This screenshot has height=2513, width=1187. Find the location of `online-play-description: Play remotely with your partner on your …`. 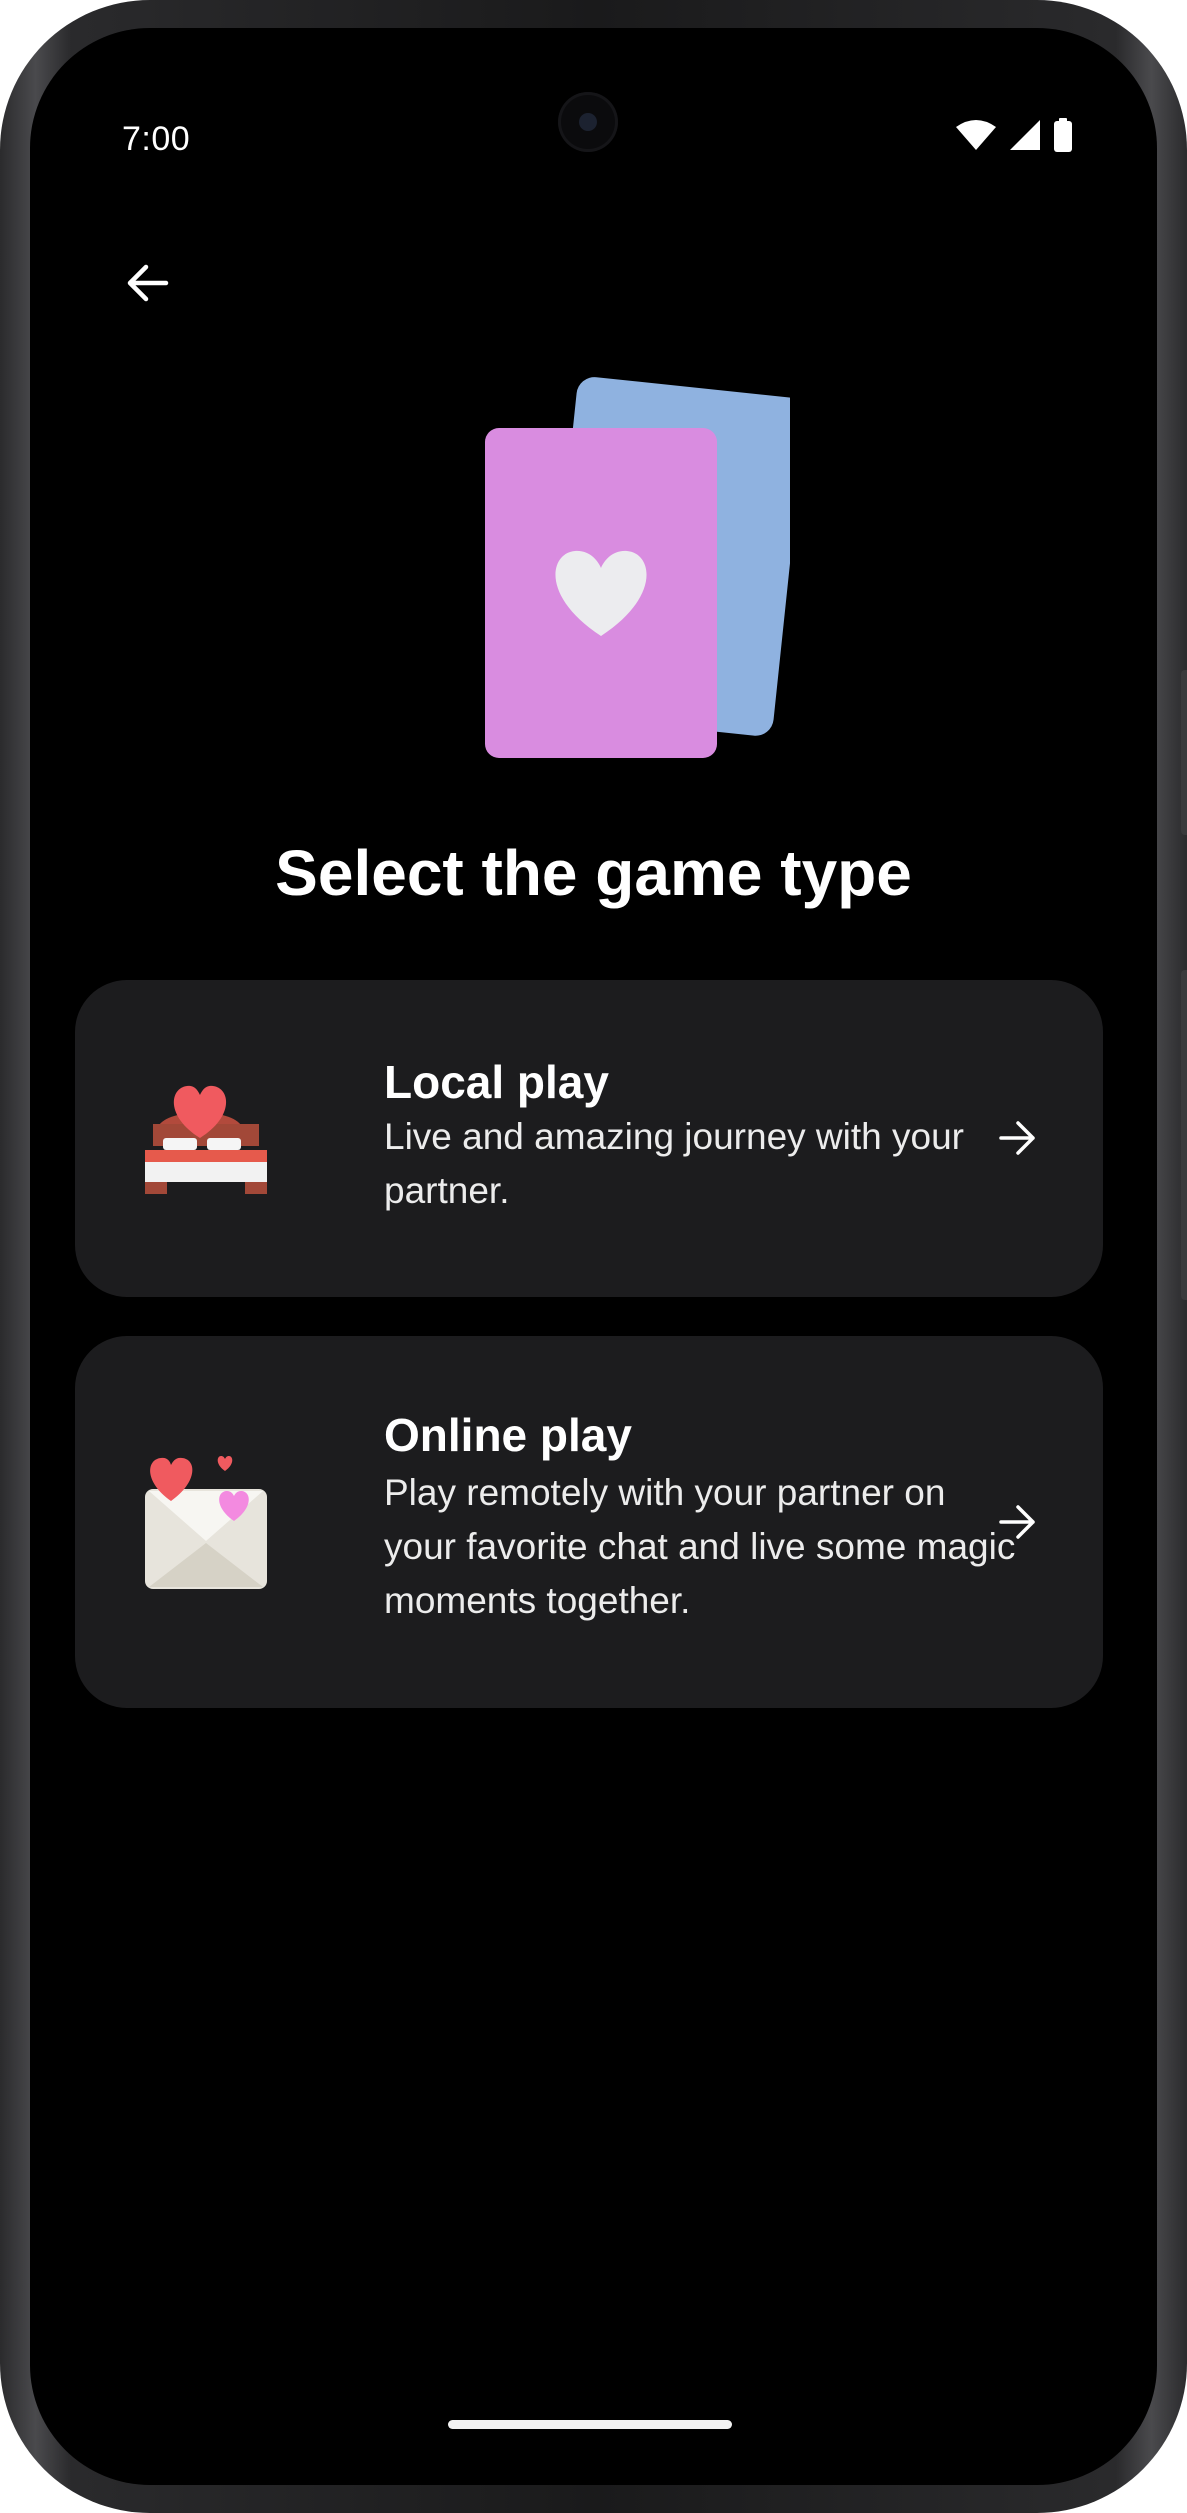

online-play-description: Play remotely with your partner on your … is located at coordinates (700, 1546).